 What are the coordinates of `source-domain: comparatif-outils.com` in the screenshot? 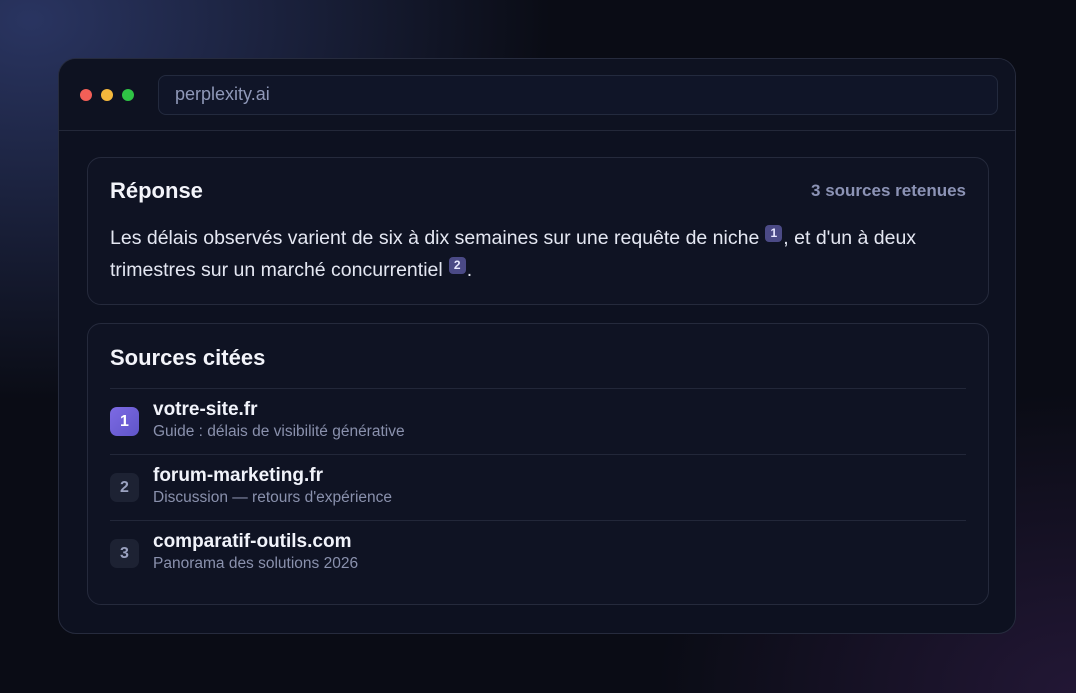 It's located at (255, 542).